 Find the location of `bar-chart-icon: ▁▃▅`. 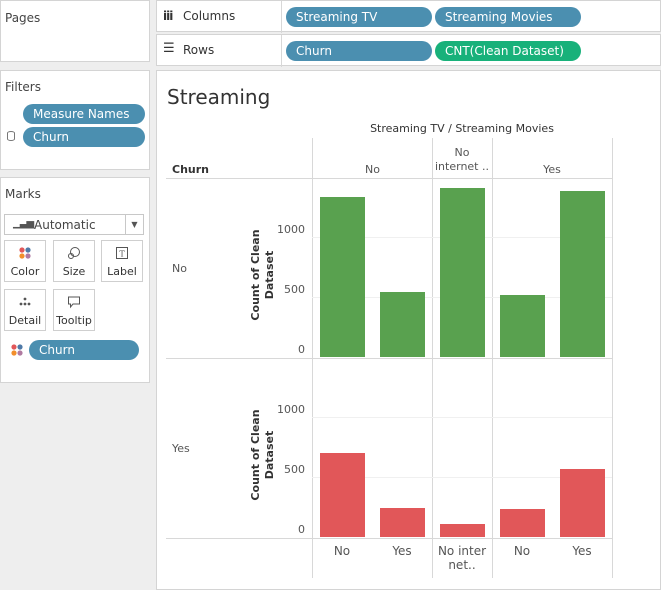

bar-chart-icon: ▁▃▅ is located at coordinates (23, 223).